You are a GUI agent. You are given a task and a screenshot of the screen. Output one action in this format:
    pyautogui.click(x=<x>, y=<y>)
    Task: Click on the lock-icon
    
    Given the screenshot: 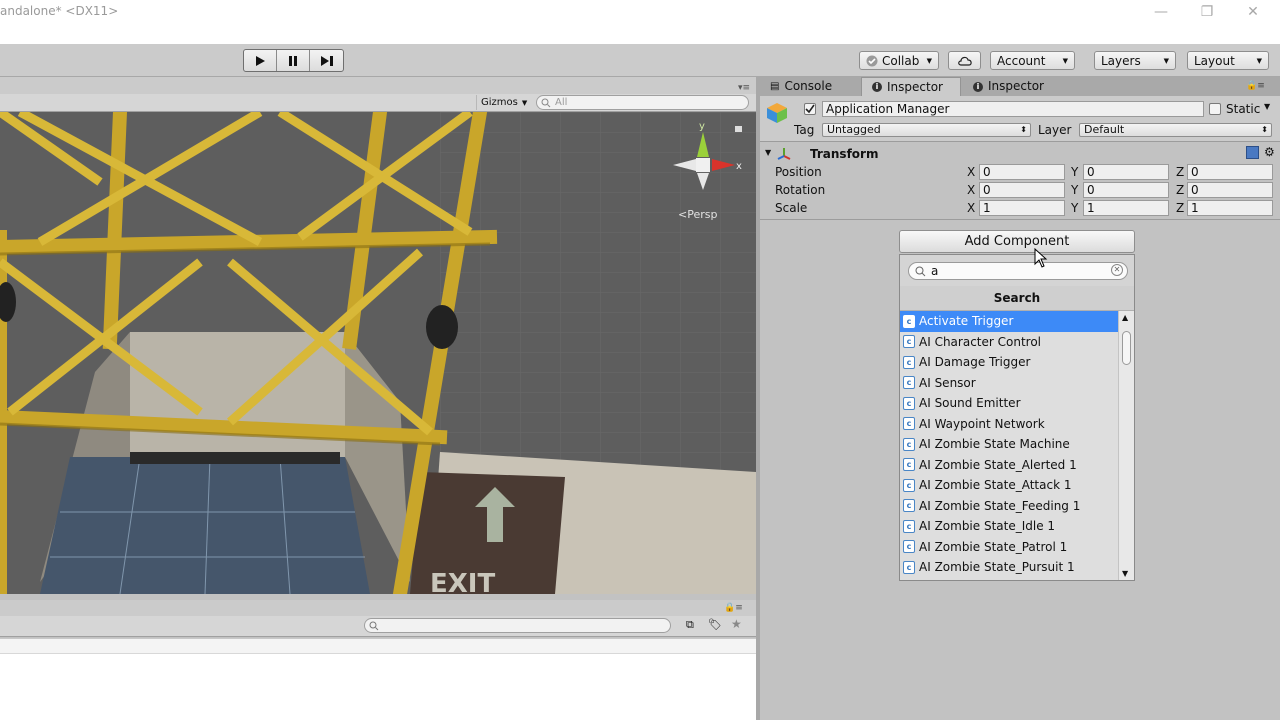 What is the action you would take?
    pyautogui.click(x=738, y=129)
    